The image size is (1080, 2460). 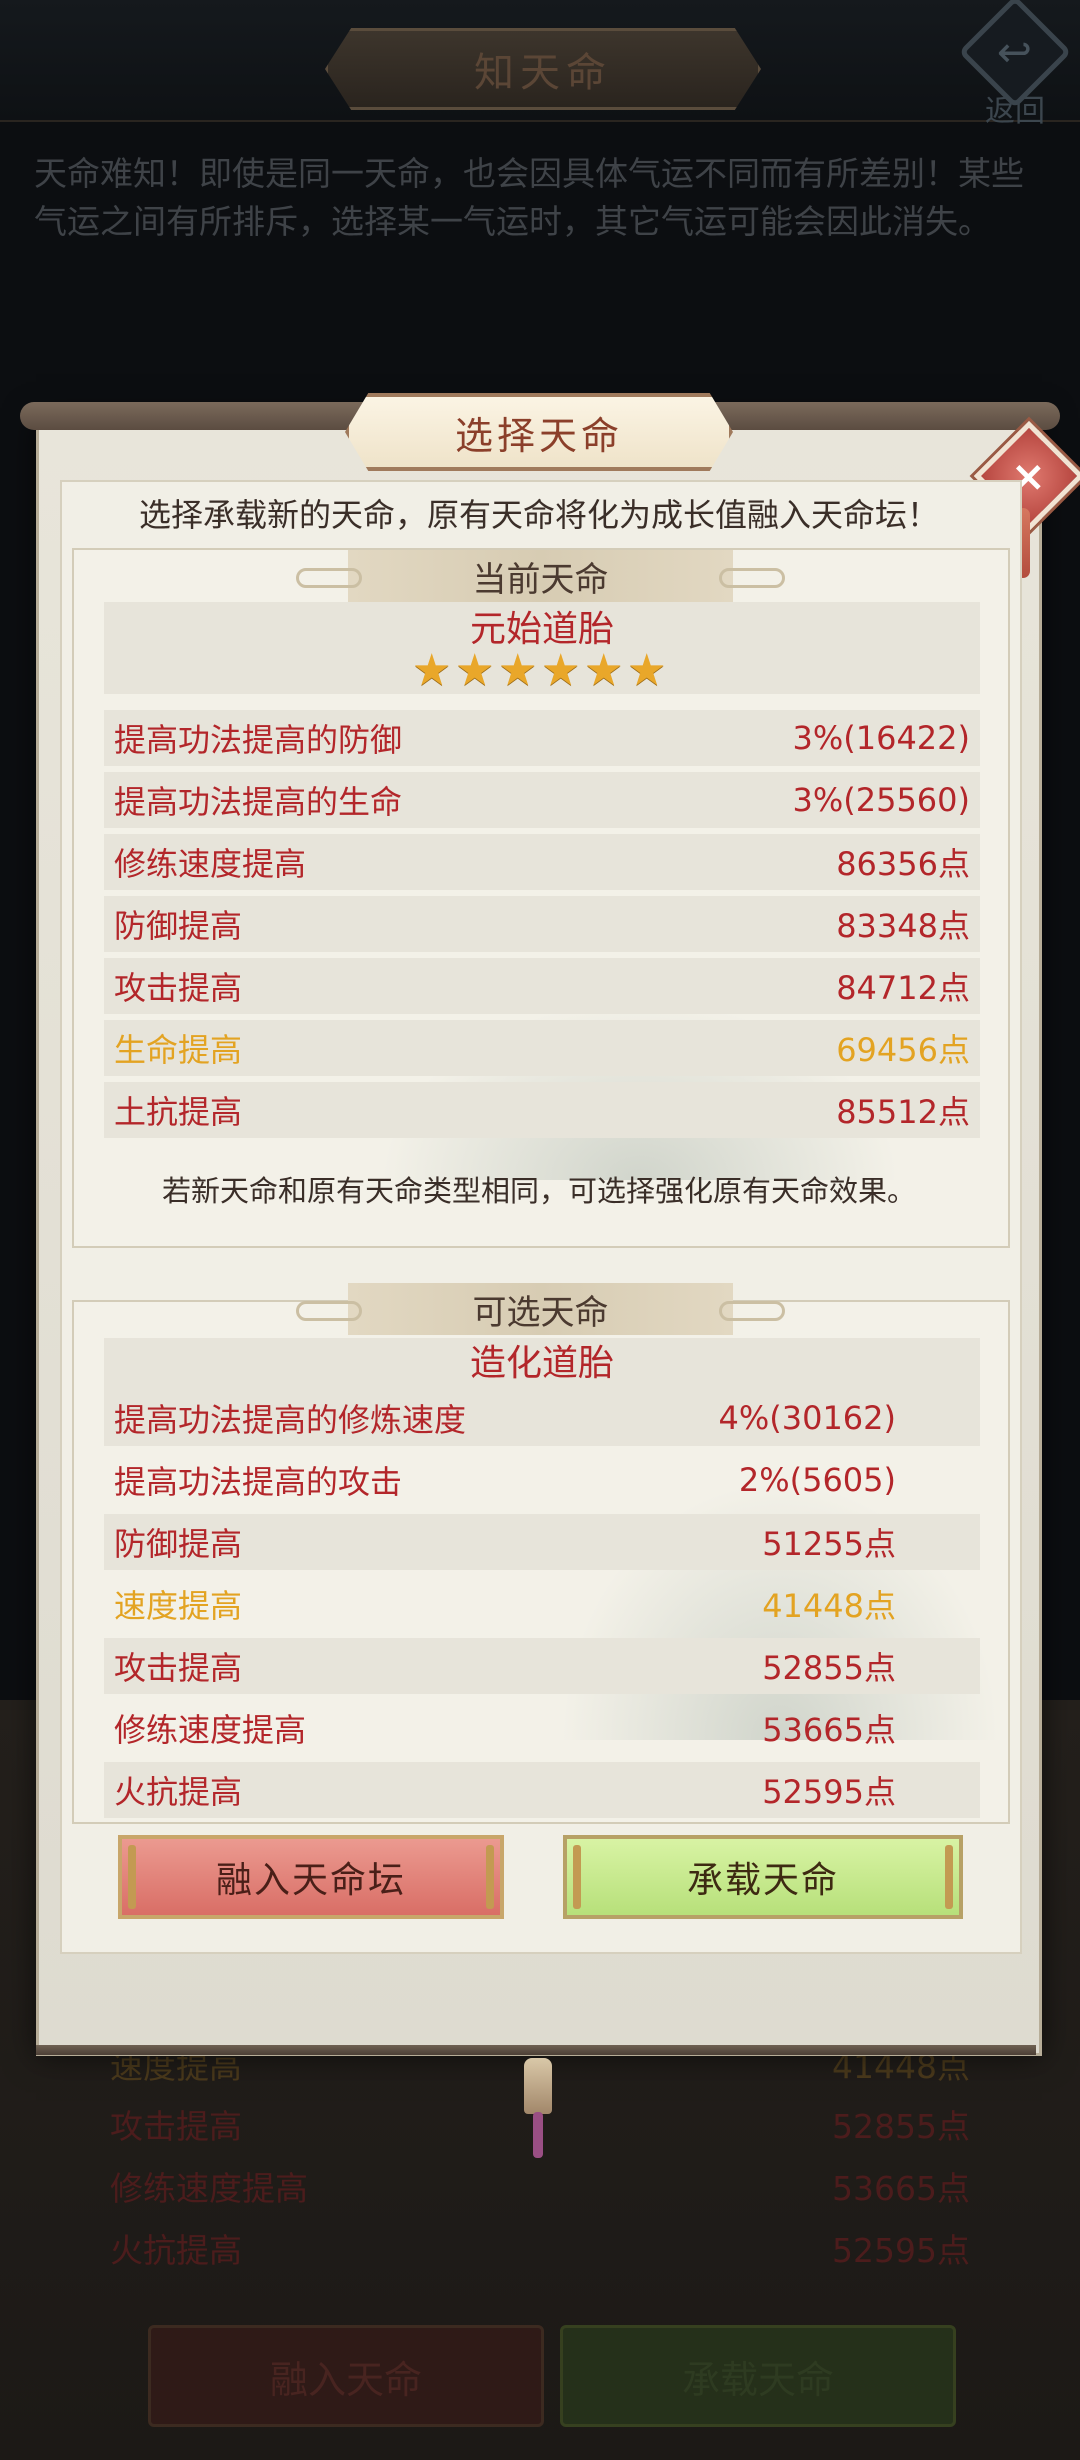 What do you see at coordinates (829, 1668) in the screenshot?
I see `stat-value: 52855点` at bounding box center [829, 1668].